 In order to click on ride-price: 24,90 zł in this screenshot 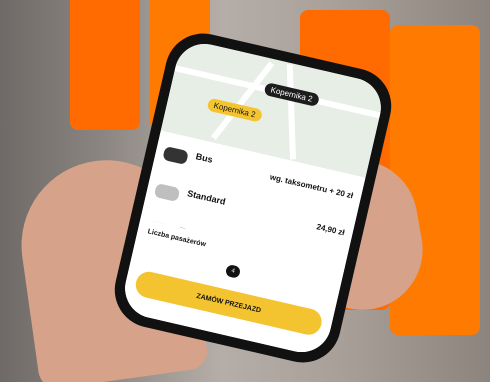, I will do `click(330, 230)`.